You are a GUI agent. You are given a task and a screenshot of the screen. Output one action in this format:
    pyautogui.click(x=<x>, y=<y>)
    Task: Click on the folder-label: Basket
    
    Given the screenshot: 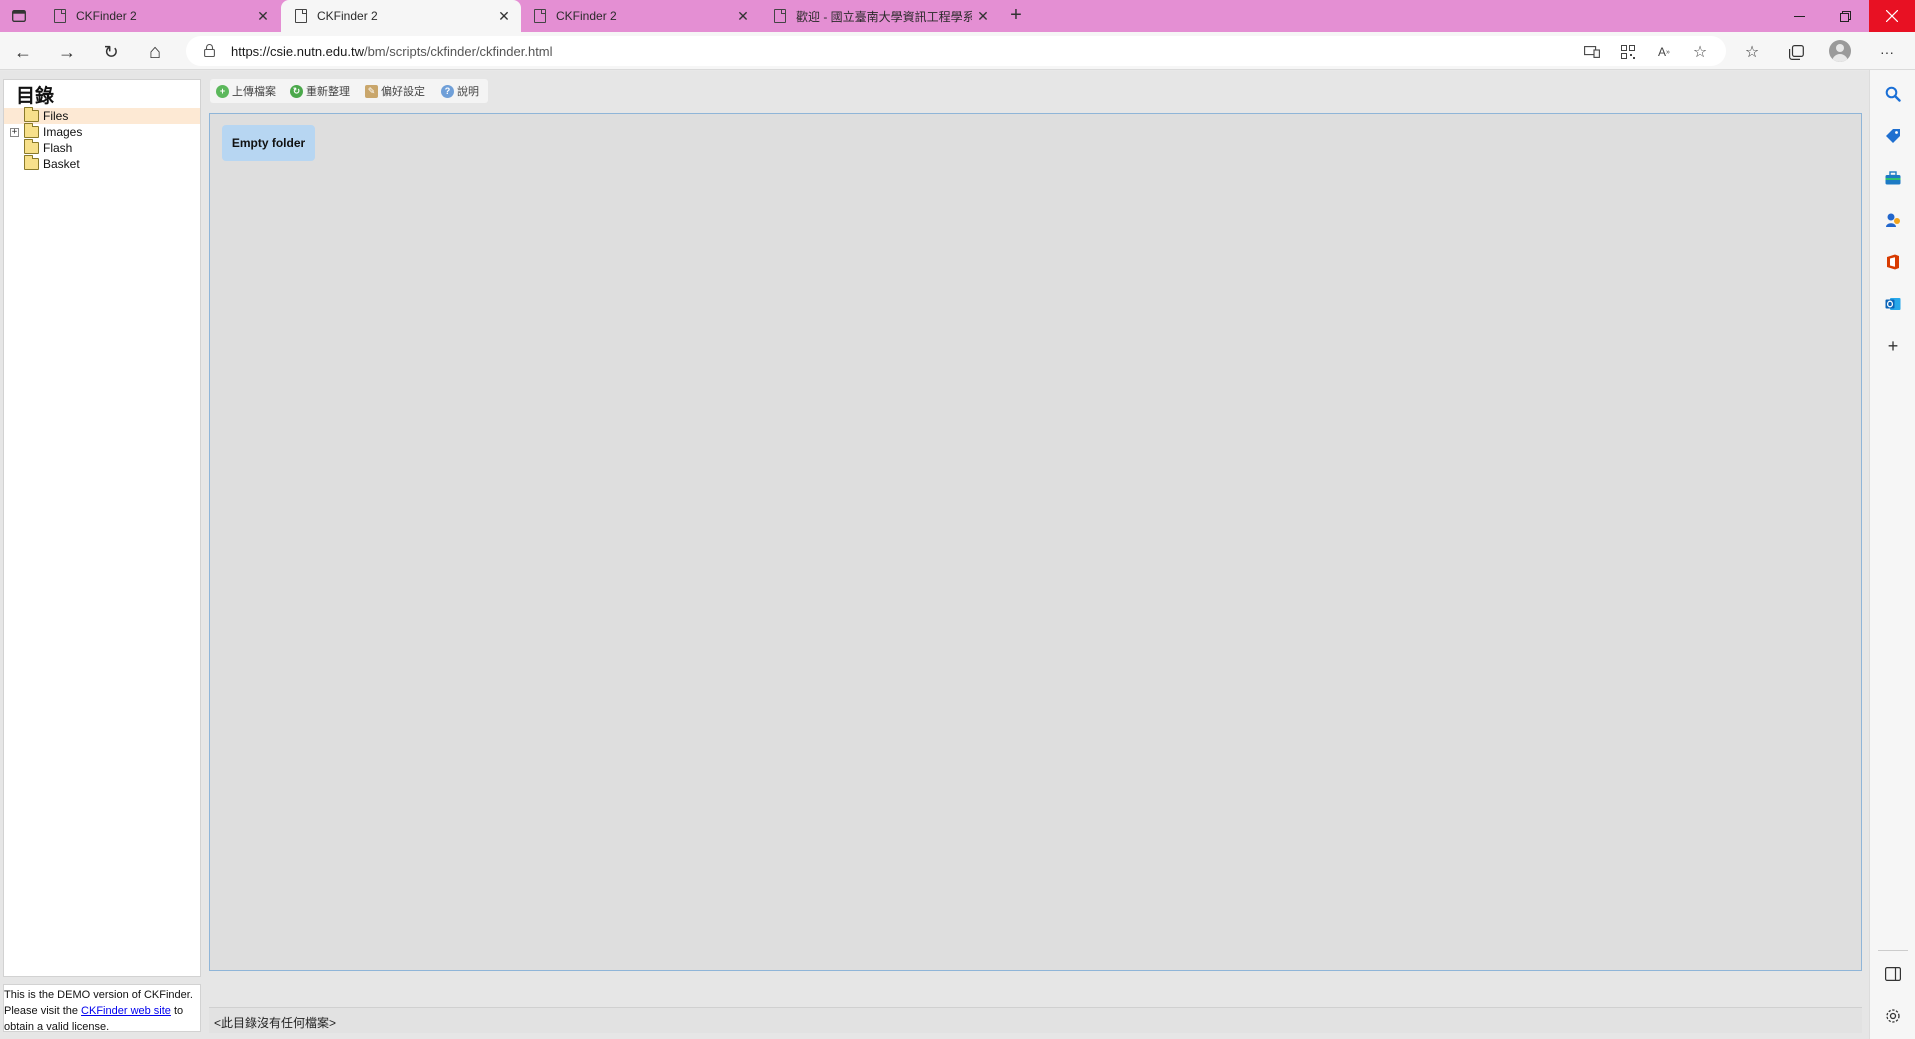 What is the action you would take?
    pyautogui.click(x=61, y=164)
    